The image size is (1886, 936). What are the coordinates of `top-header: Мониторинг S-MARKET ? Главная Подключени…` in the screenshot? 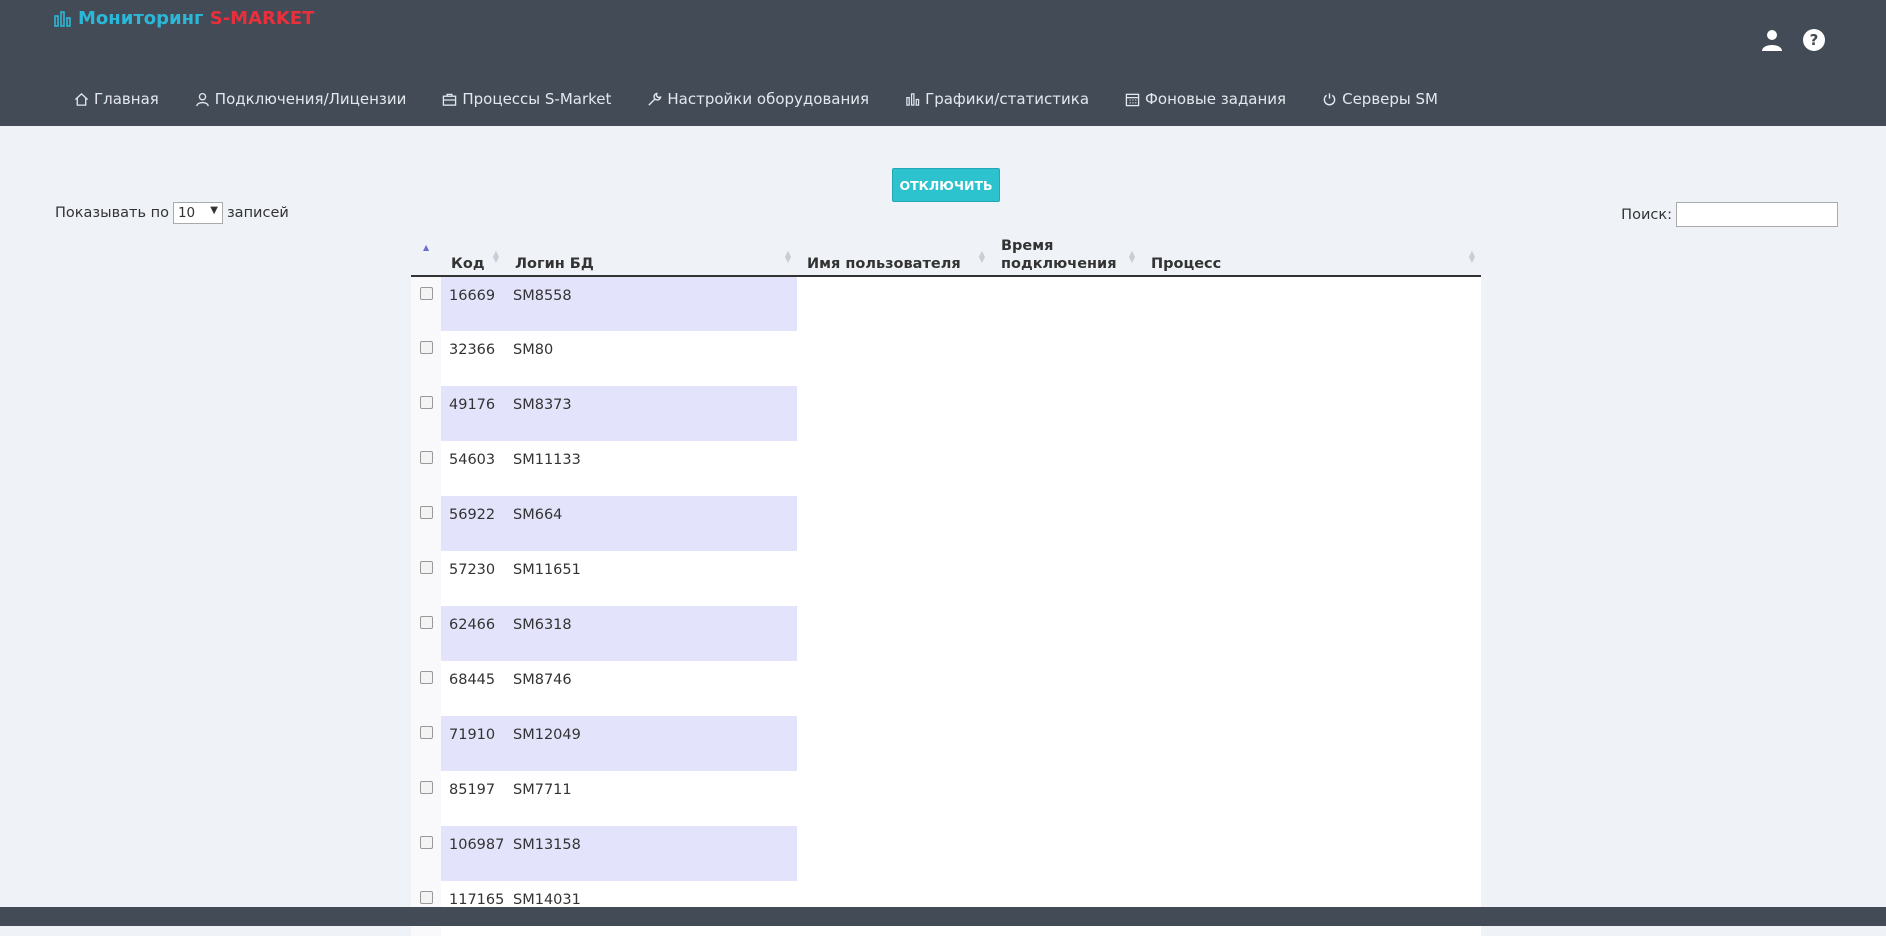 It's located at (943, 63).